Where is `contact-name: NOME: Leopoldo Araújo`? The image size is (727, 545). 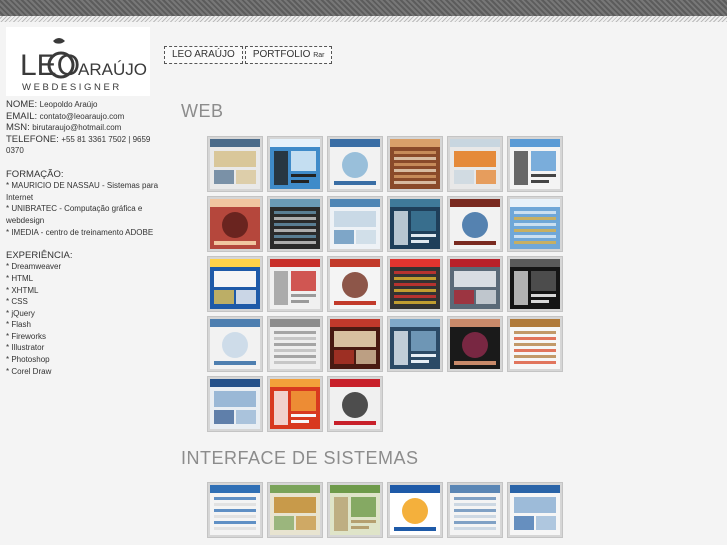 contact-name: NOME: Leopoldo Araújo is located at coordinates (86, 105).